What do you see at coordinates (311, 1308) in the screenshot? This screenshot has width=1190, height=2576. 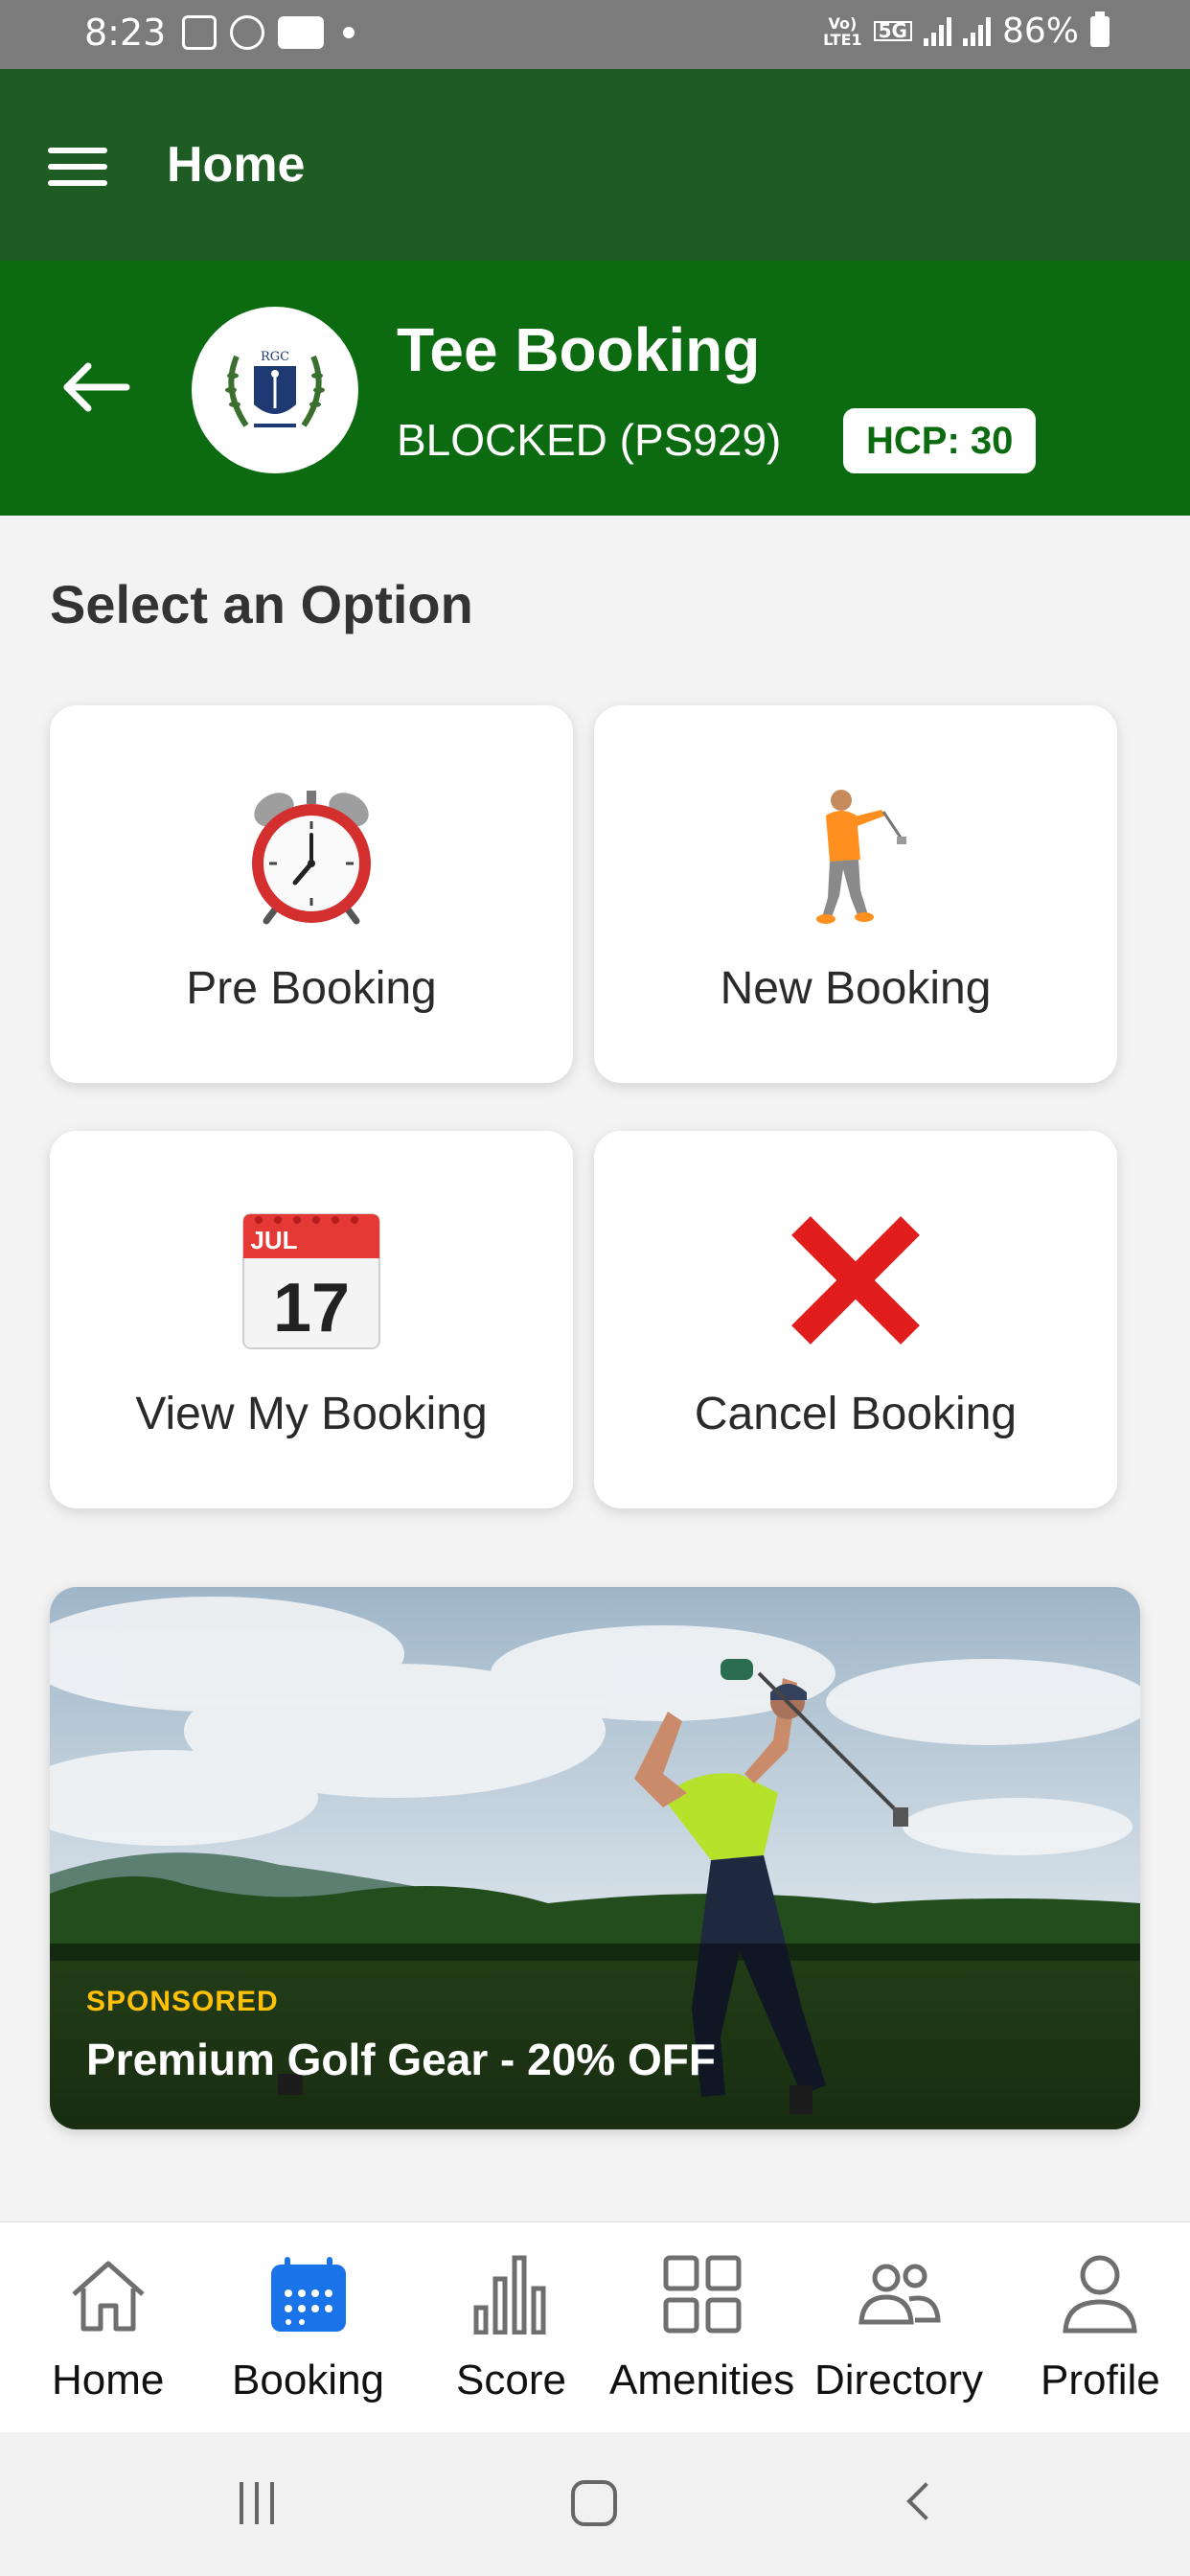 I see `svg-text: 17` at bounding box center [311, 1308].